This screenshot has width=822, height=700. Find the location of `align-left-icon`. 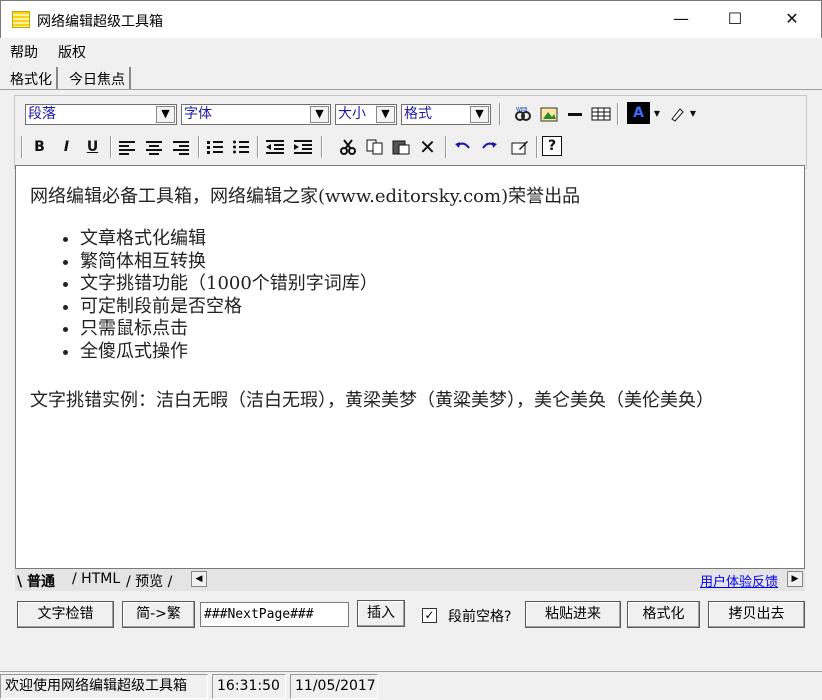

align-left-icon is located at coordinates (126, 147).